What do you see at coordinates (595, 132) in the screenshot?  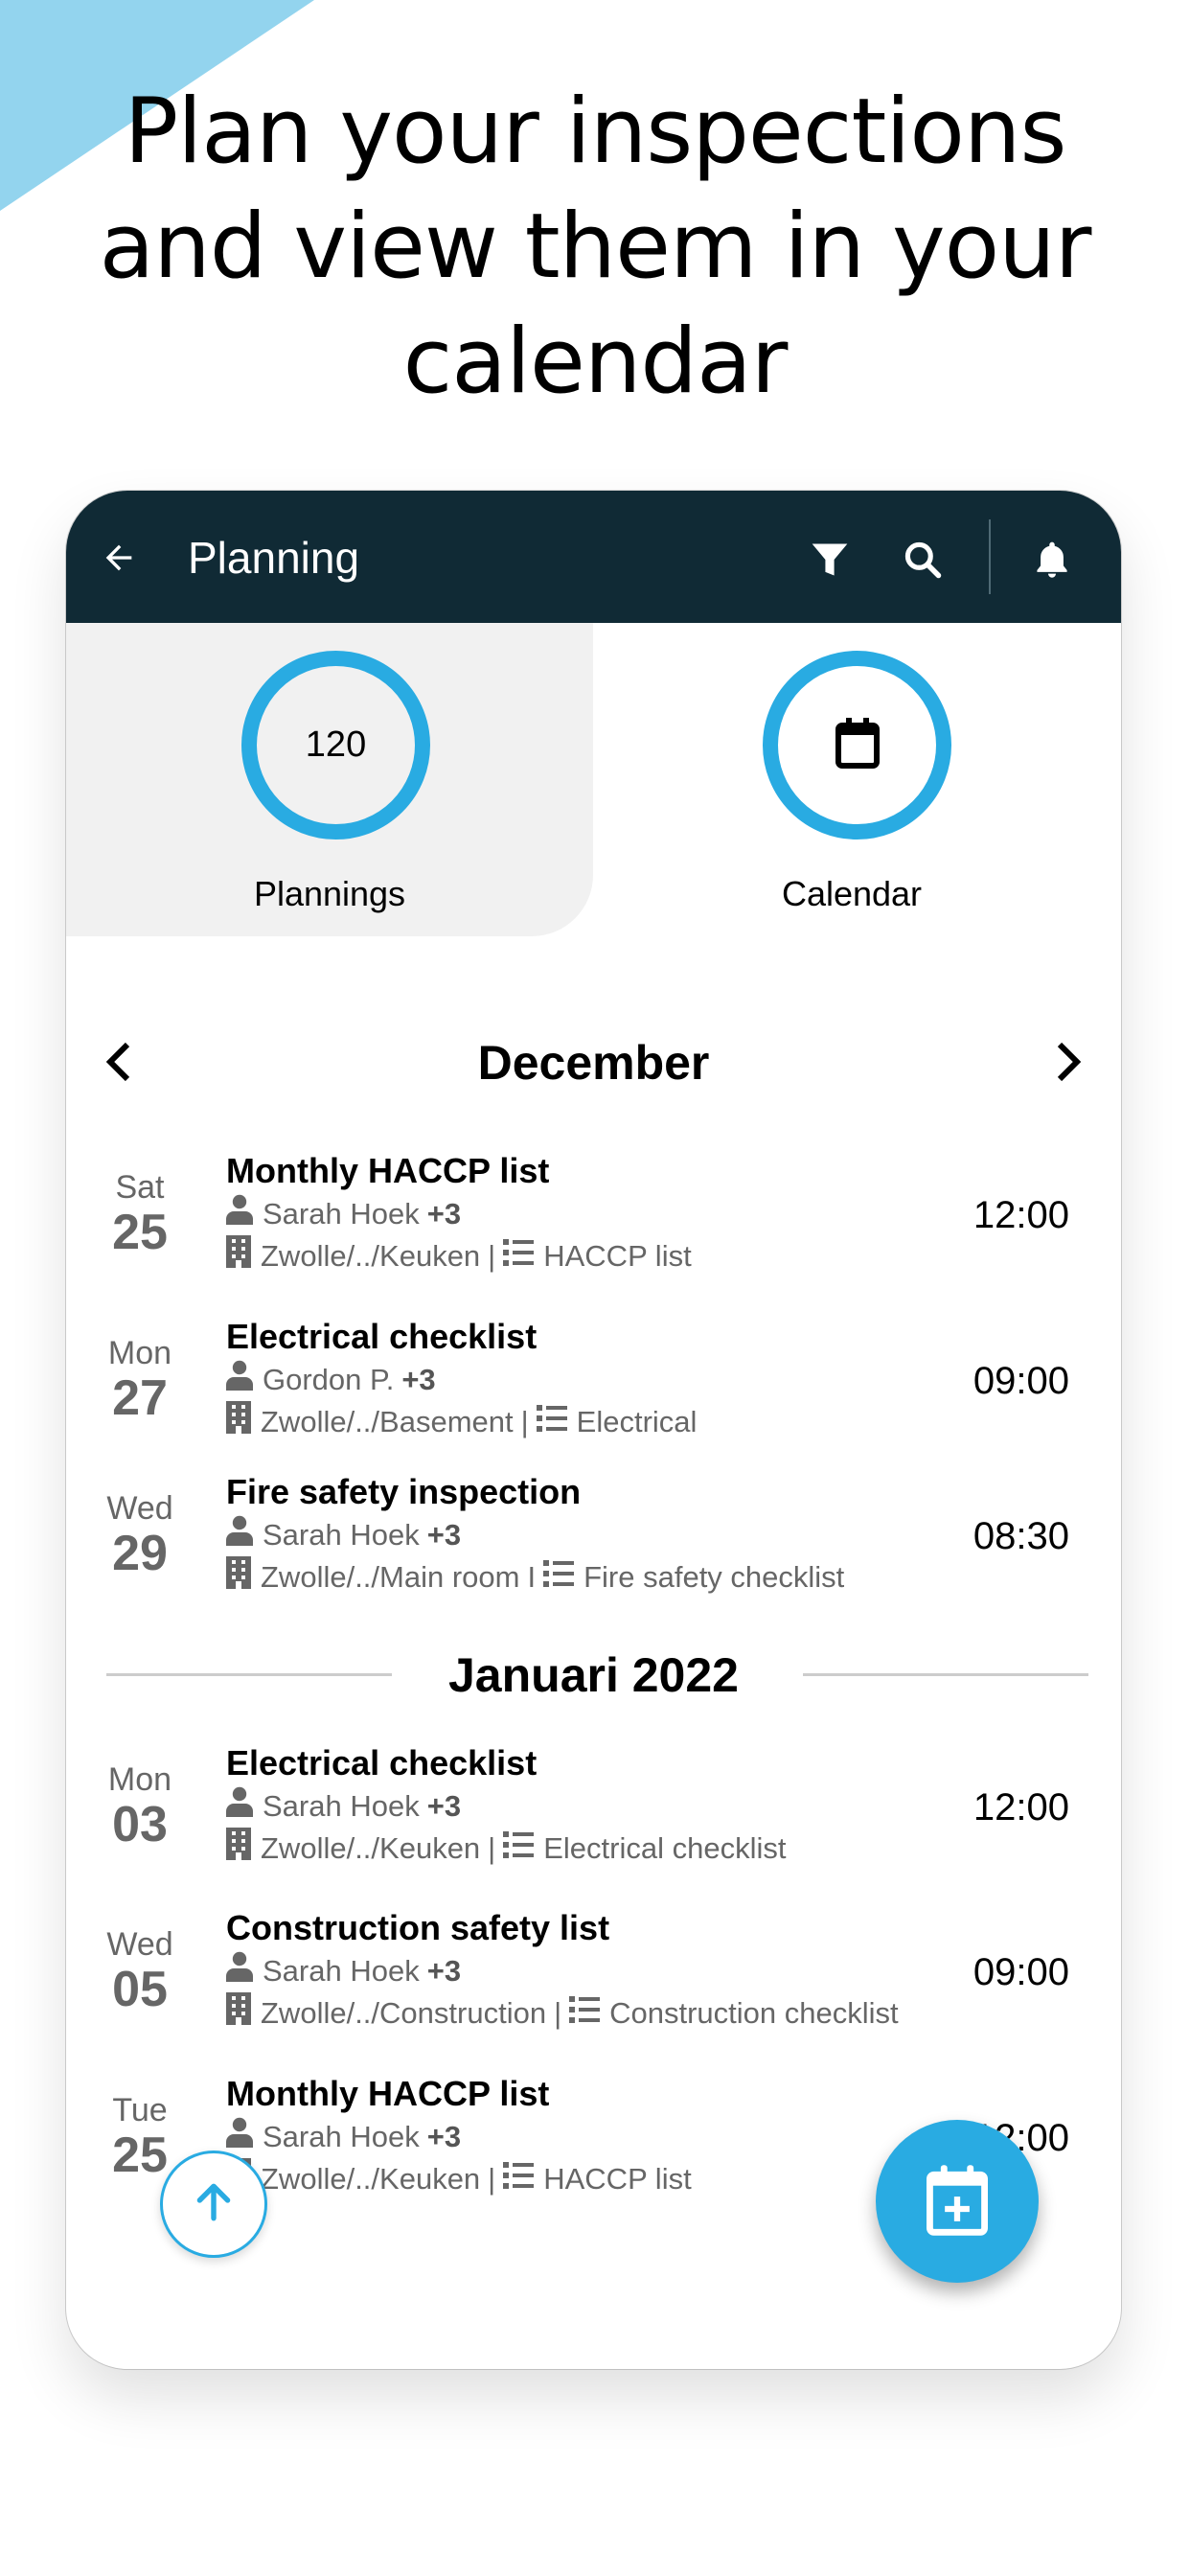 I see `headline-line-1: Plan your inspections` at bounding box center [595, 132].